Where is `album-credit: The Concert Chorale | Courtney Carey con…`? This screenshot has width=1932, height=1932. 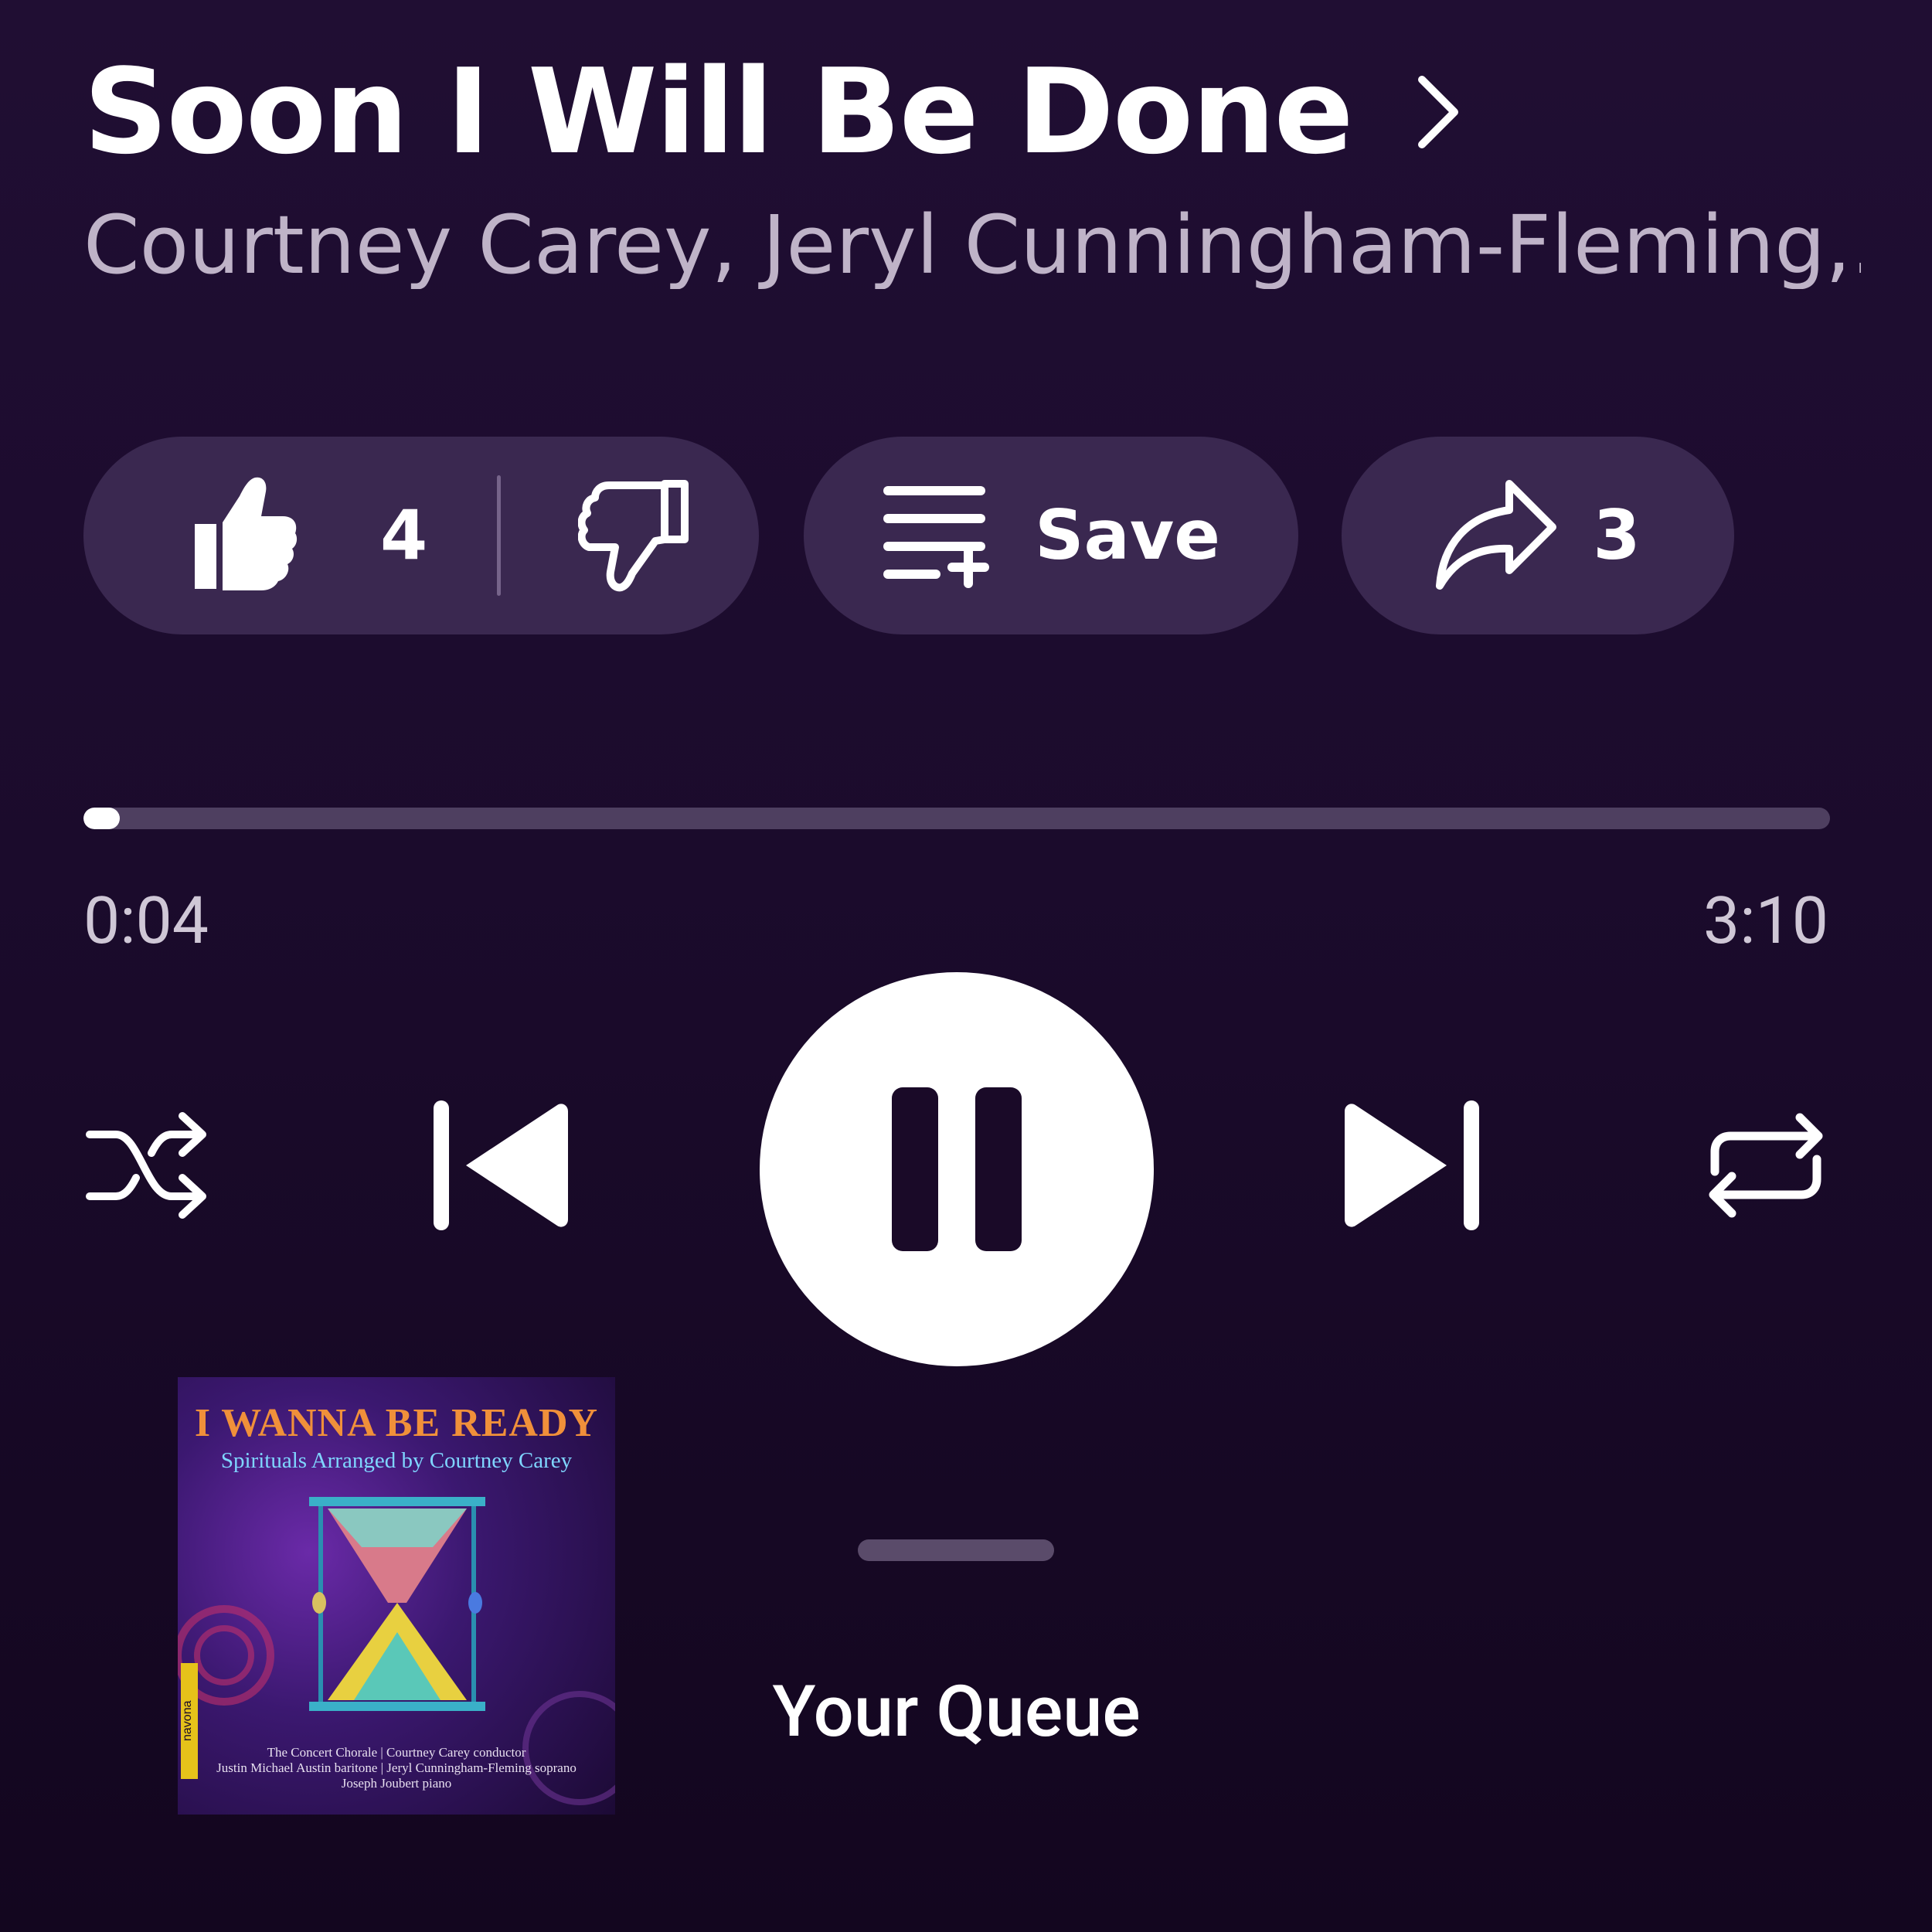 album-credit: The Concert Chorale | Courtney Carey con… is located at coordinates (396, 1753).